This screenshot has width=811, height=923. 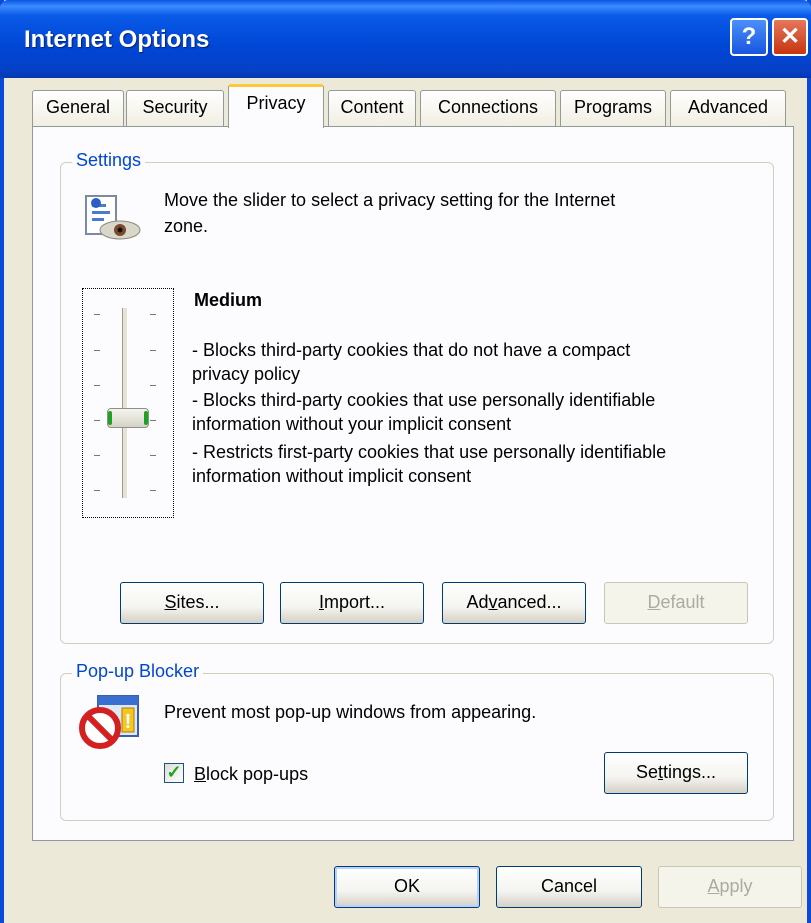 I want to click on apply-button-label: pply, so click(x=736, y=886).